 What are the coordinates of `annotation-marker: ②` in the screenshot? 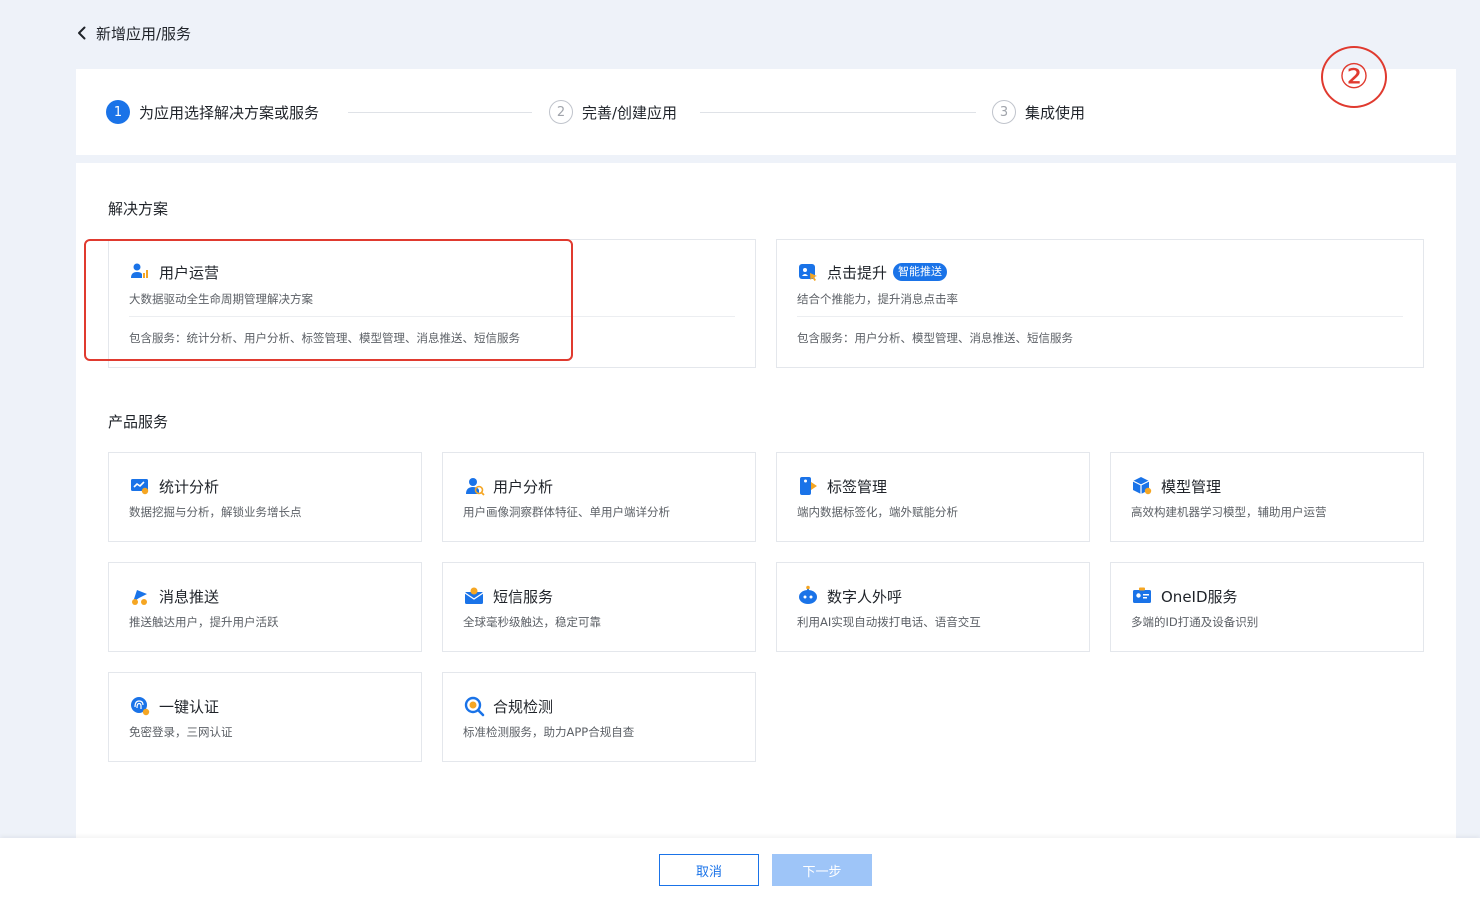 It's located at (1354, 77).